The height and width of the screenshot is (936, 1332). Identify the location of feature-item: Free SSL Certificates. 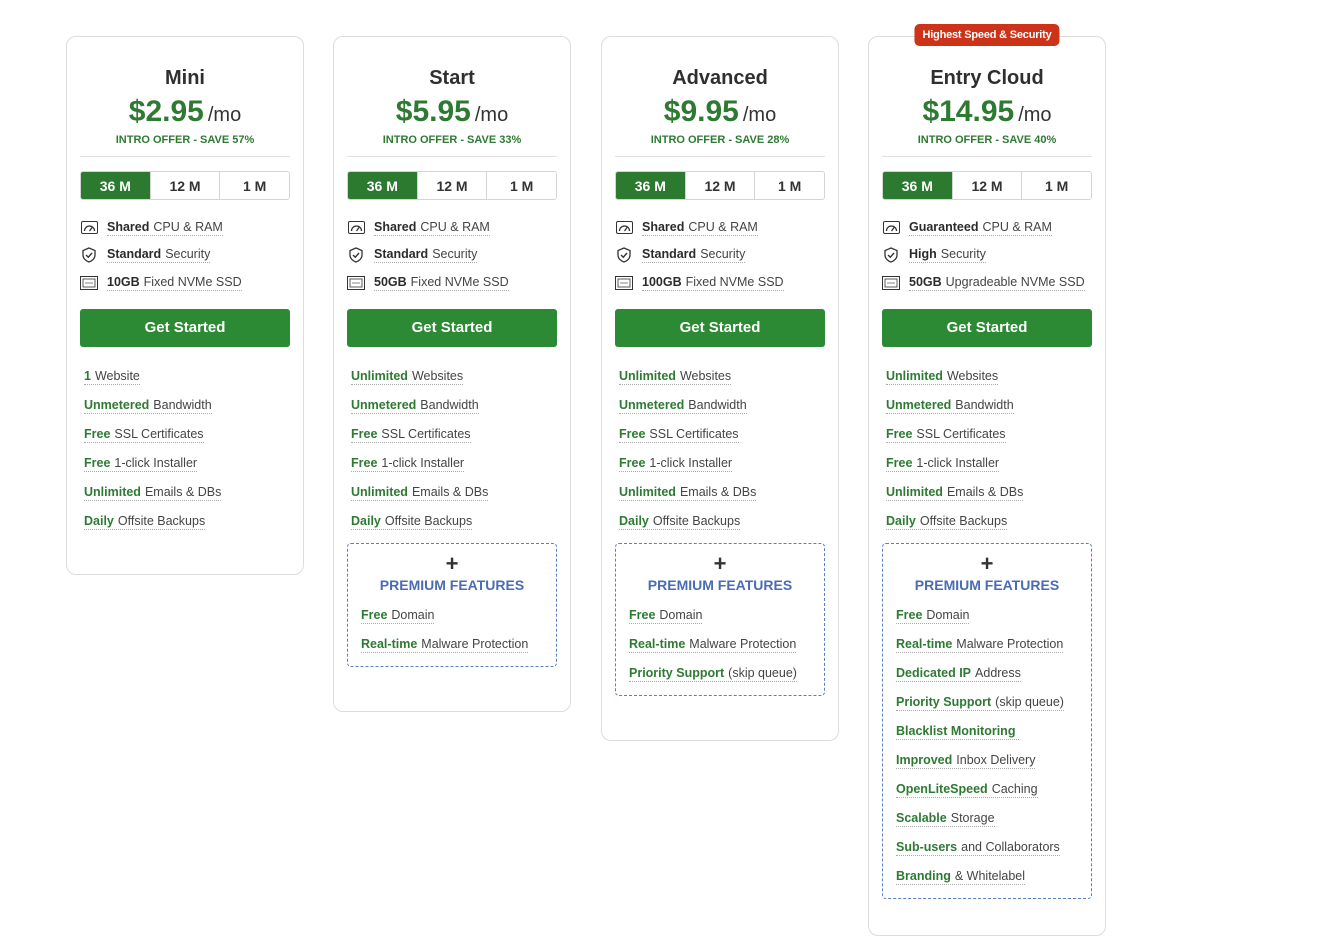
(454, 435).